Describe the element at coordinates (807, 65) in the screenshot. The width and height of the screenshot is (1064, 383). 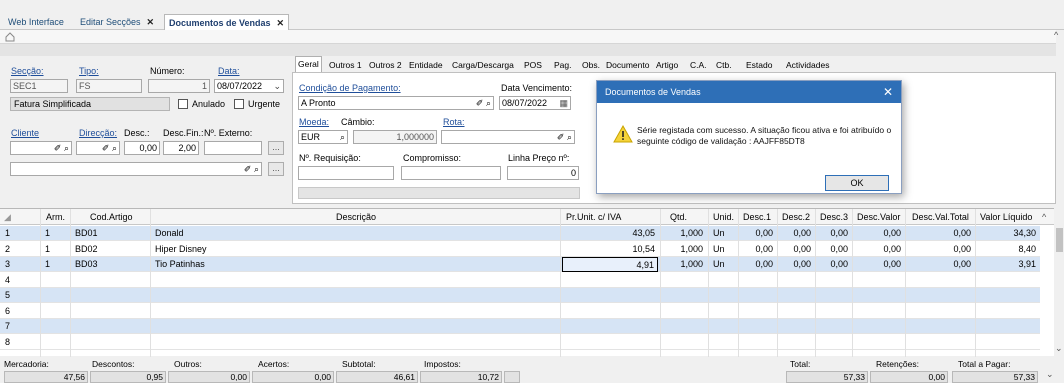
I see `tab-actividades: Actividades` at that location.